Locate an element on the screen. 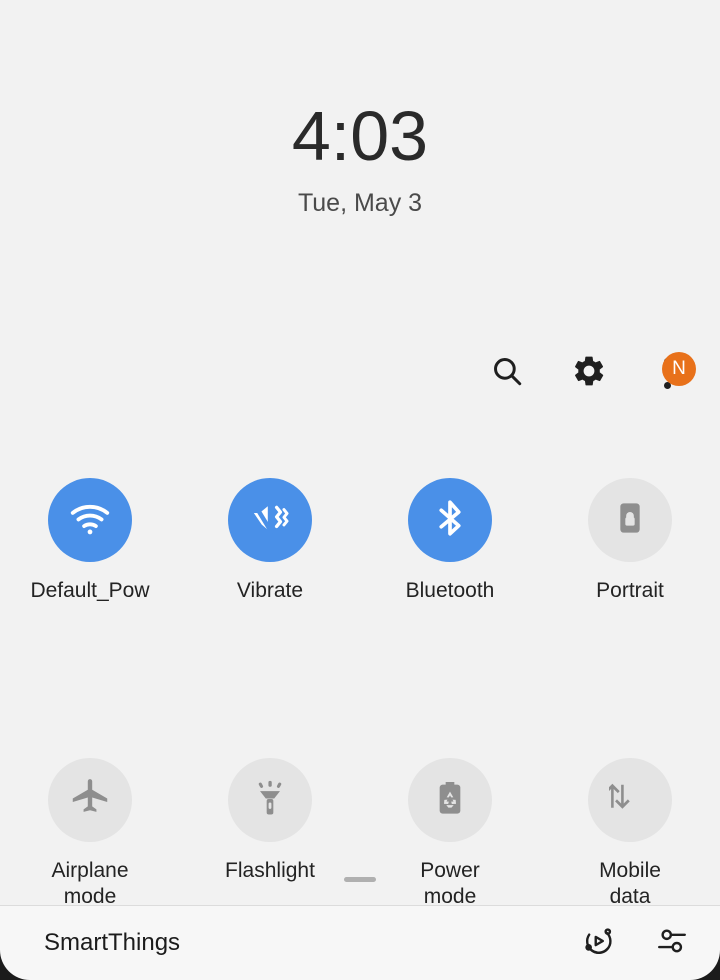  settings-button is located at coordinates (589, 373).